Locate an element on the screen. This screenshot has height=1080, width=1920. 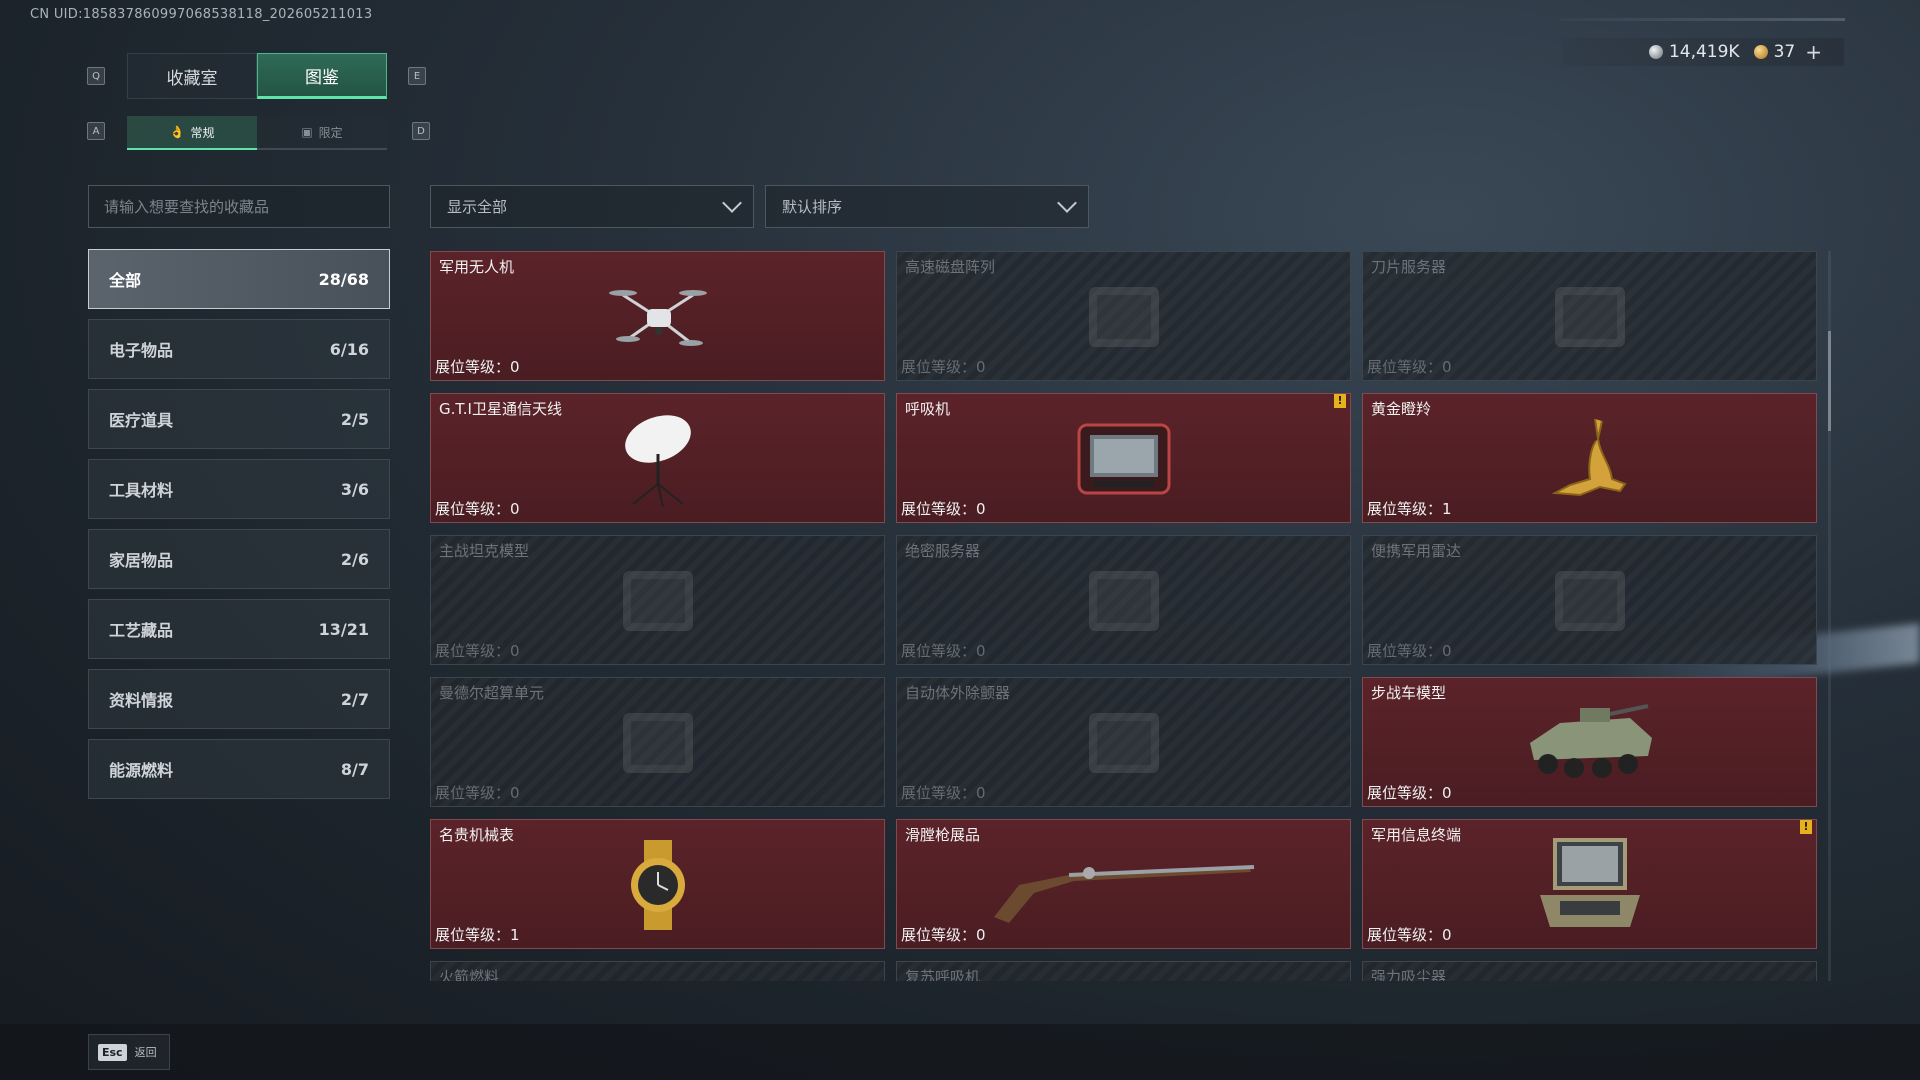
category-energy: 能源燃料 8/7 is located at coordinates (239, 769).